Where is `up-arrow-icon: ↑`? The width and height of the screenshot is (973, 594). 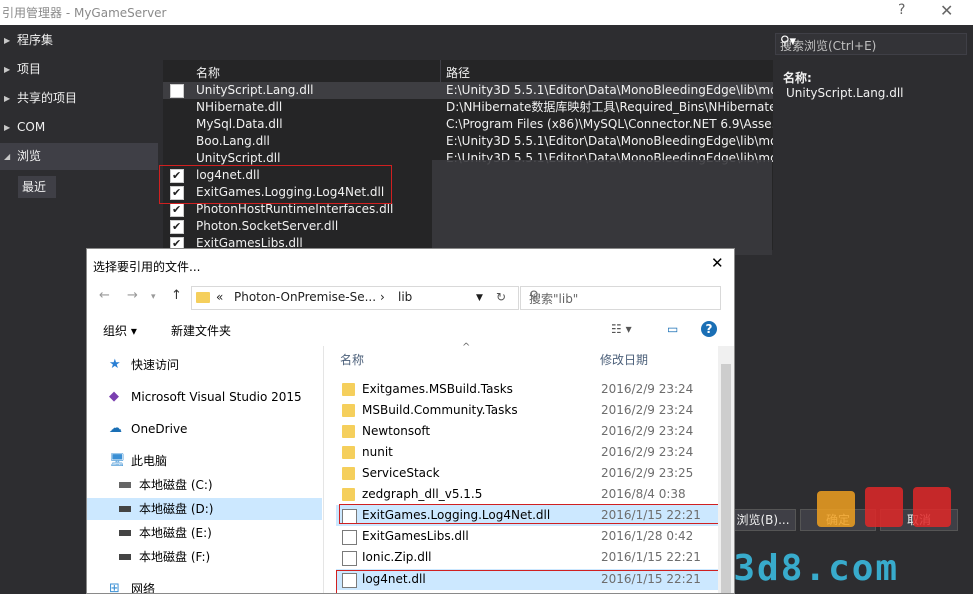 up-arrow-icon: ↑ is located at coordinates (176, 295).